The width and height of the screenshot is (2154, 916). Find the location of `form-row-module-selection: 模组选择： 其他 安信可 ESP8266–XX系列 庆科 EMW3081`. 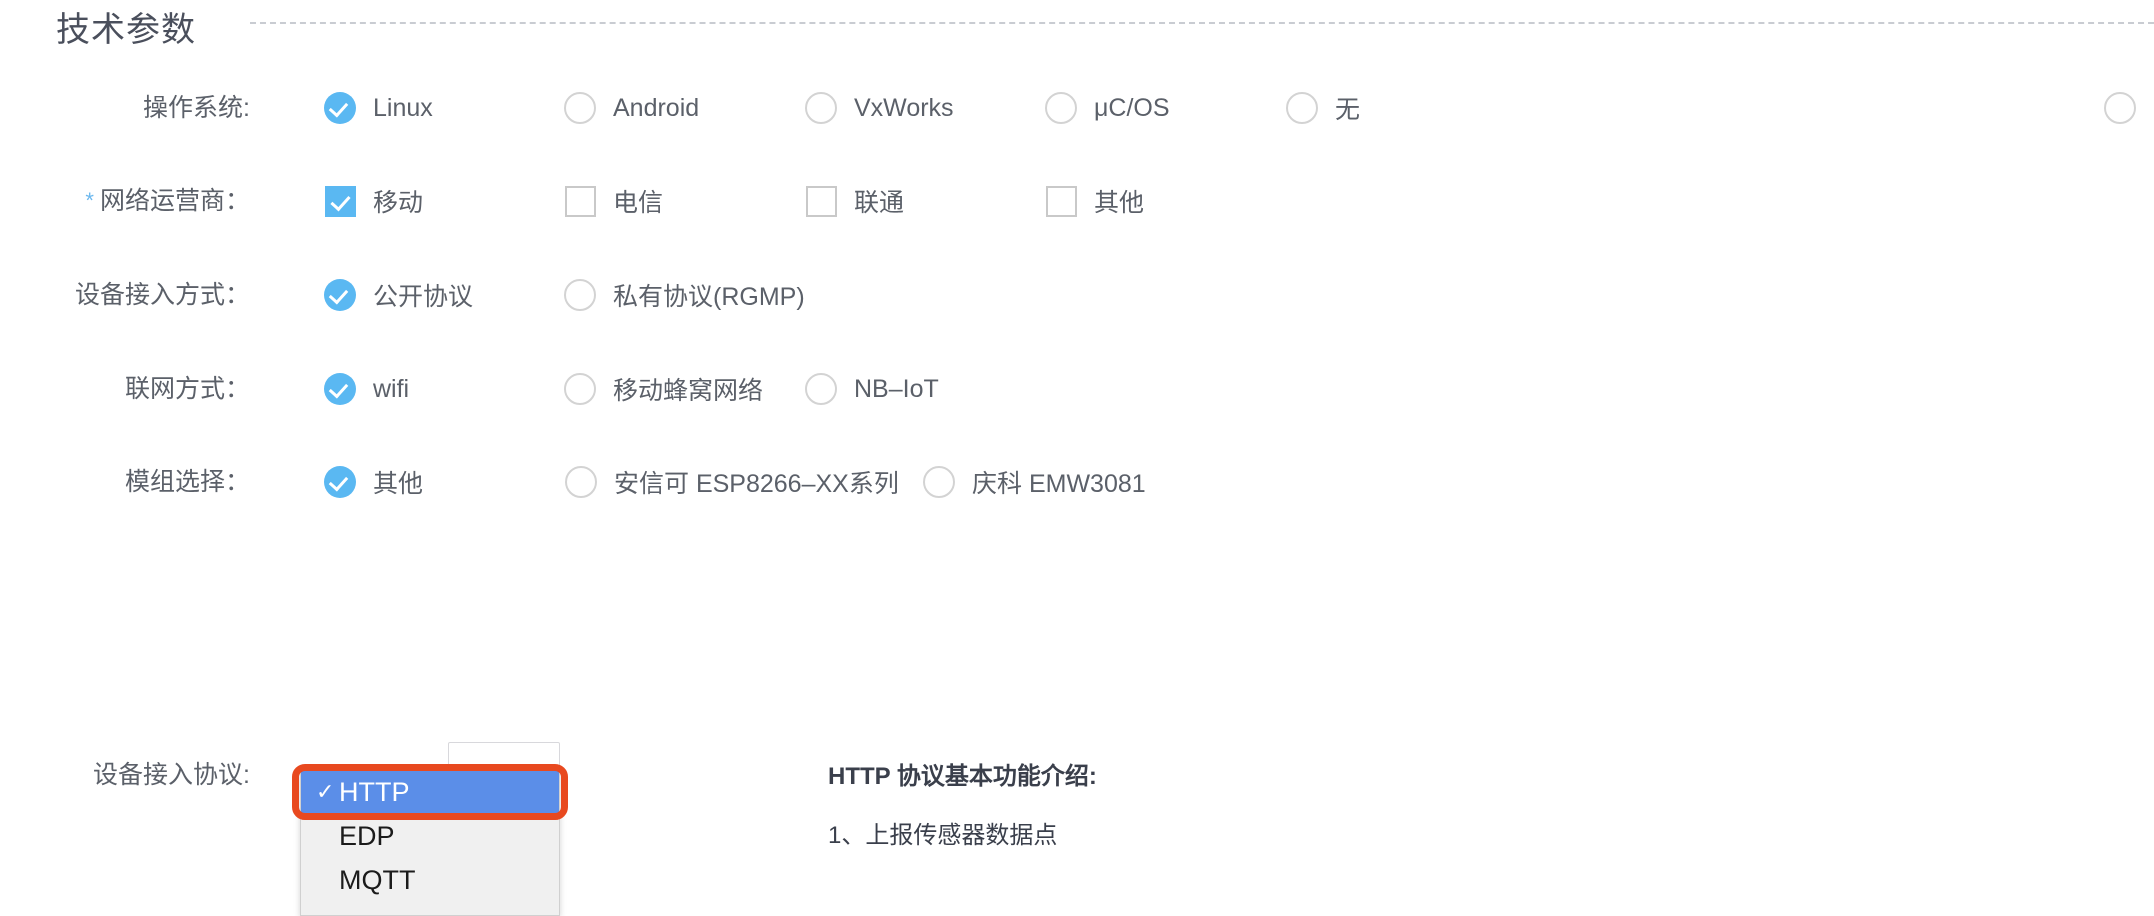

form-row-module-selection: 模组选择： 其他 安信可 ESP8266–XX系列 庆科 EMW3081 is located at coordinates (1077, 482).